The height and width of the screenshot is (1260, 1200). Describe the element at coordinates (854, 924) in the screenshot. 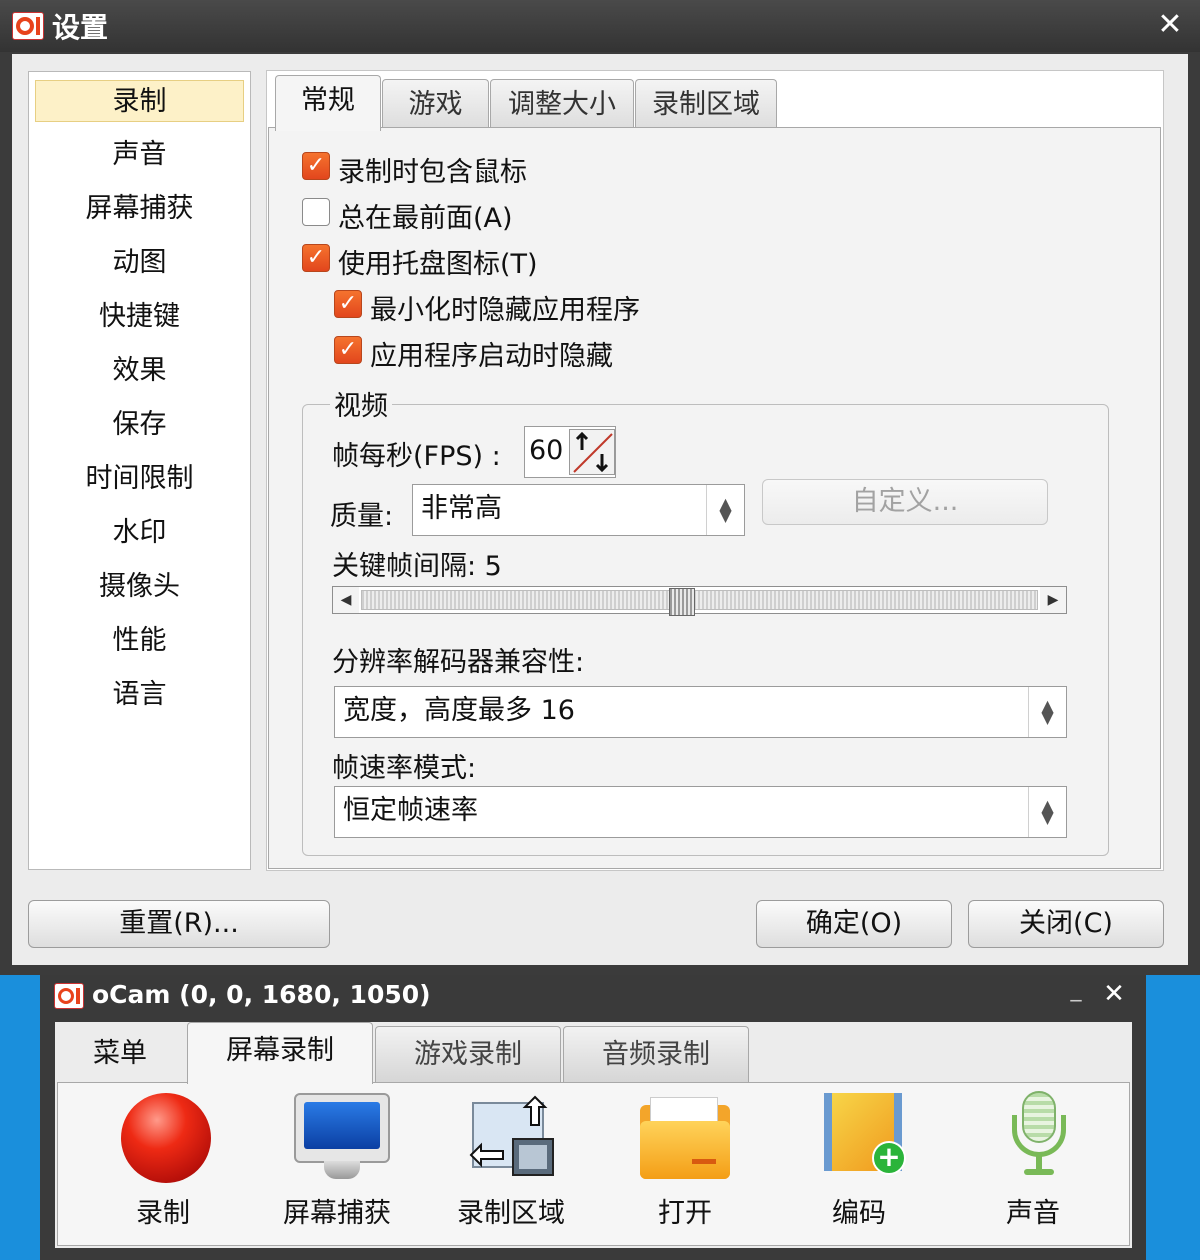

I see `ok-button: 确定(O)` at that location.